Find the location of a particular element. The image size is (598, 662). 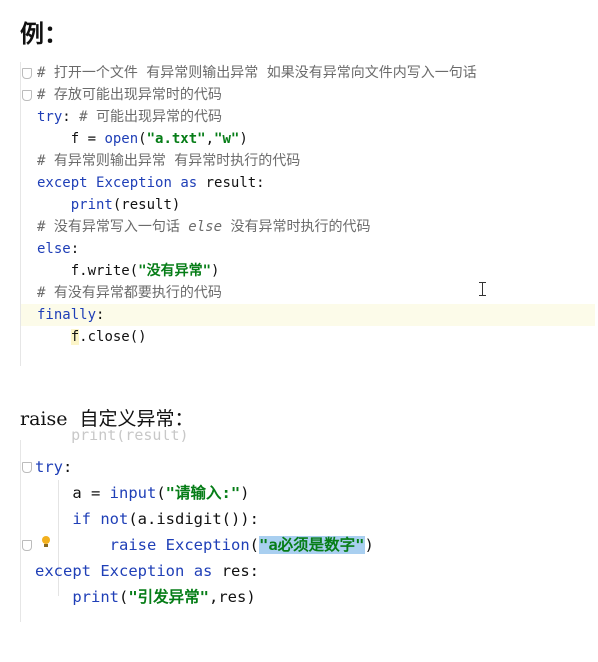

comment: # 存放可能出现异常时的代码 is located at coordinates (129, 95).